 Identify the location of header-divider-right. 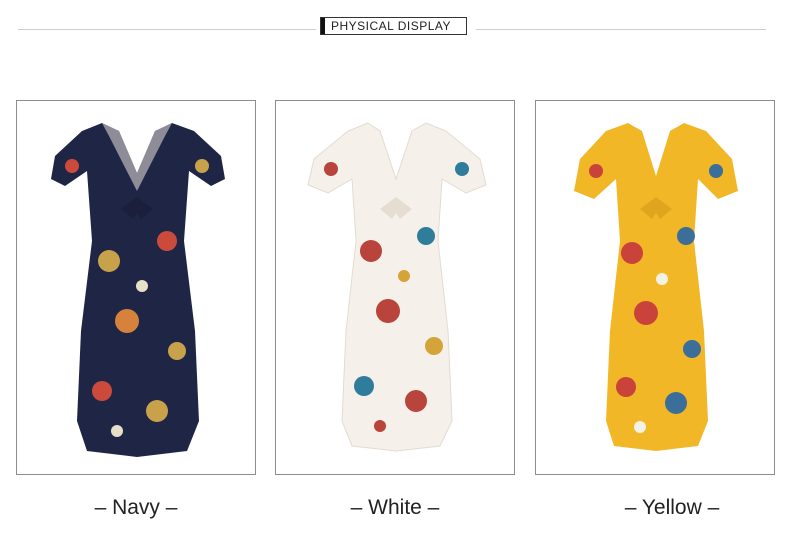
(621, 29).